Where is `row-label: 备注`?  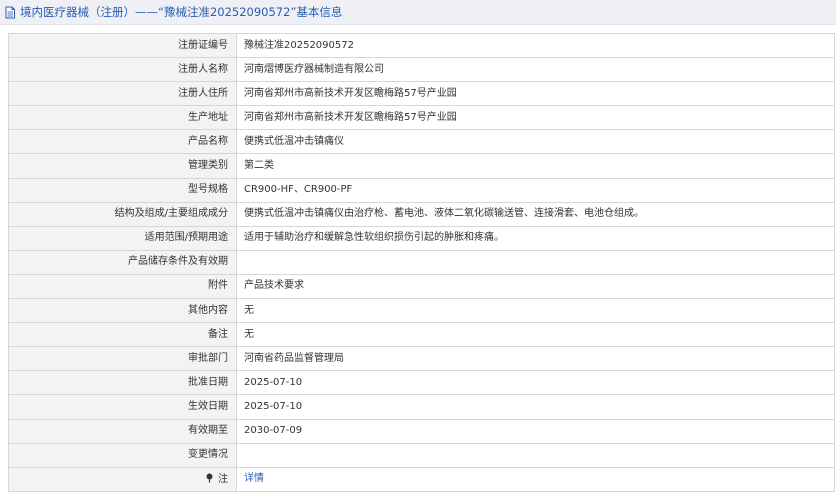
row-label: 备注 is located at coordinates (122, 335).